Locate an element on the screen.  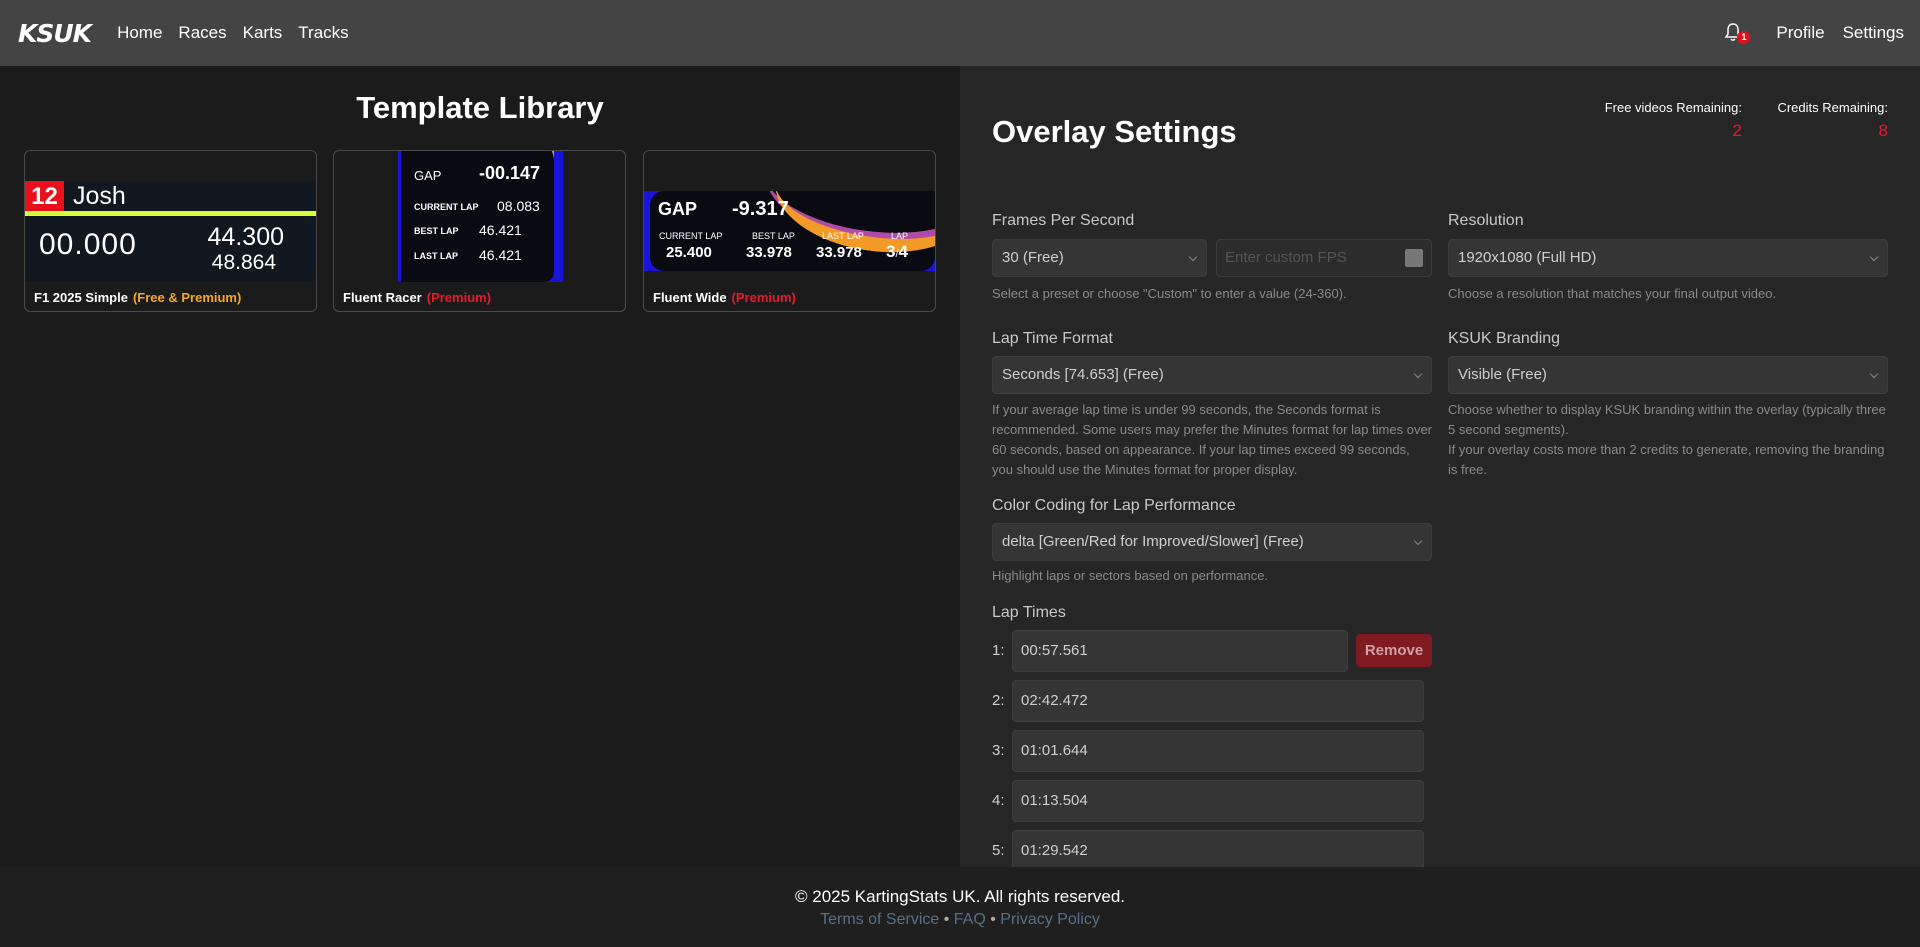
brand-logo: KSUK is located at coordinates (55, 33).